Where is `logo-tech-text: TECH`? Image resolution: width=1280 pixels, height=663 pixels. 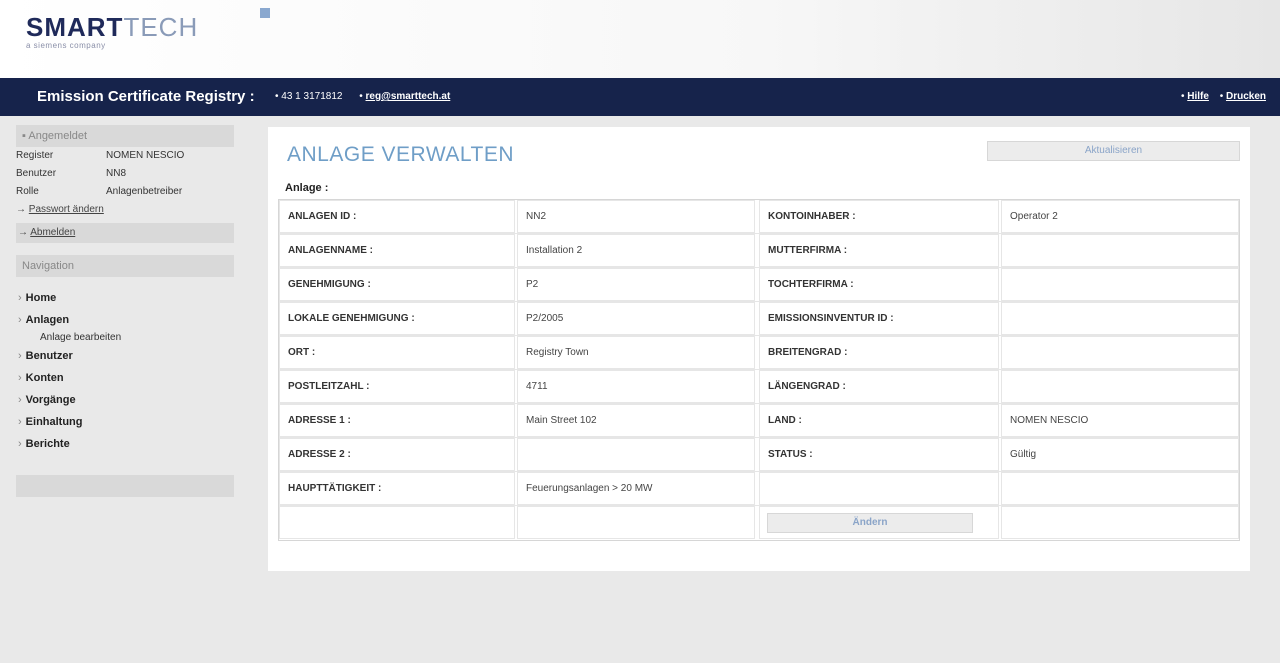
logo-tech-text: TECH is located at coordinates (161, 27).